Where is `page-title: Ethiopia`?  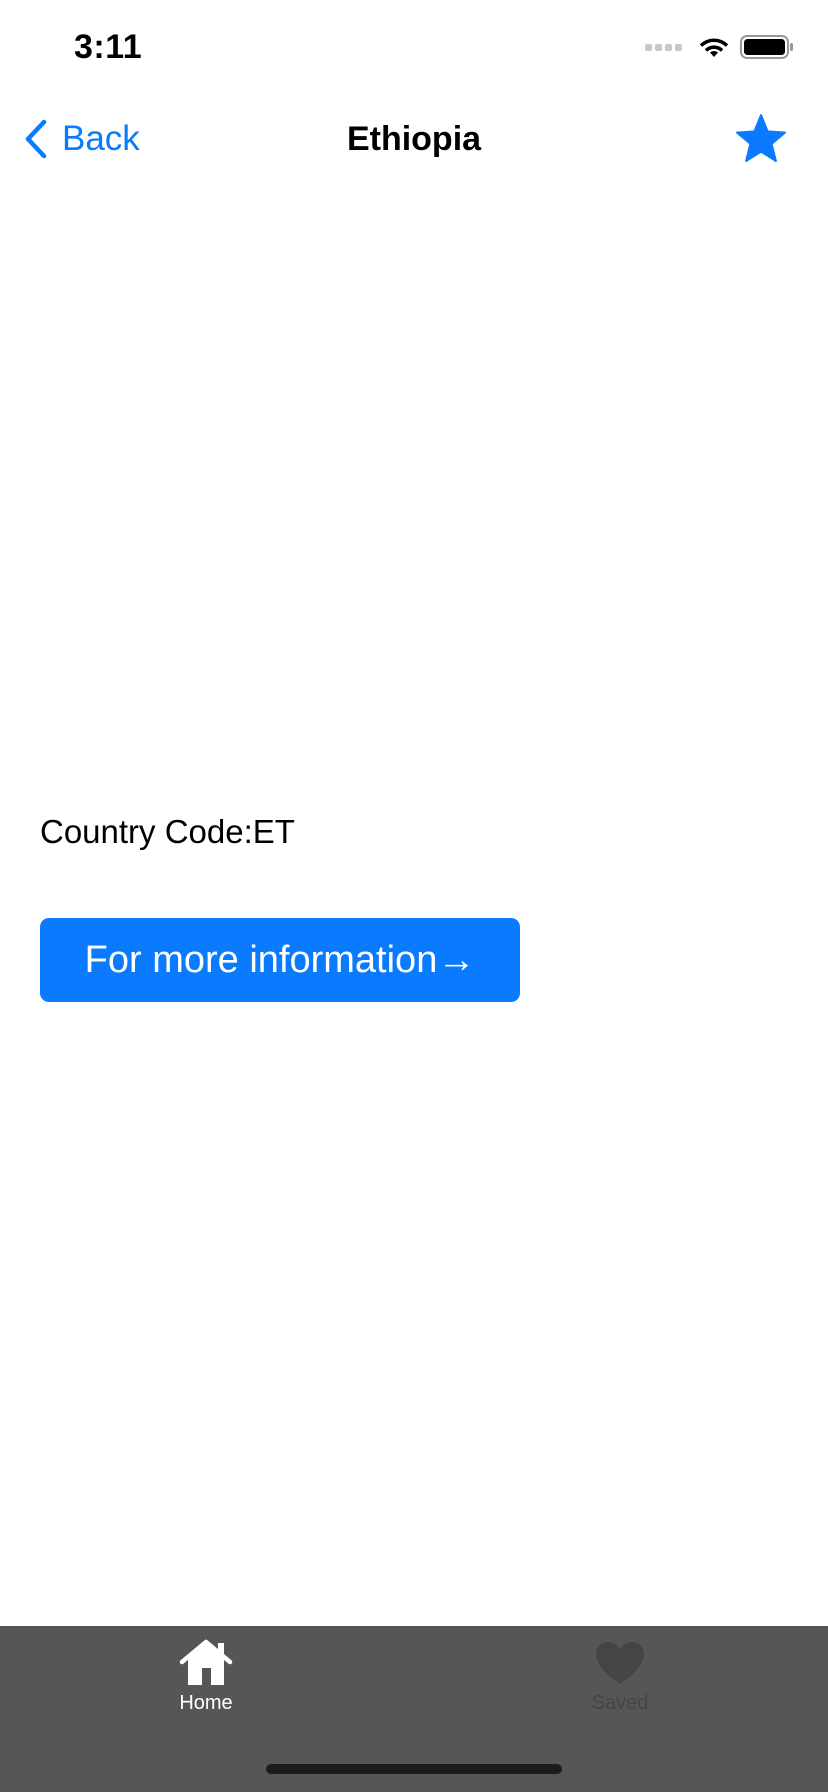
page-title: Ethiopia is located at coordinates (414, 139).